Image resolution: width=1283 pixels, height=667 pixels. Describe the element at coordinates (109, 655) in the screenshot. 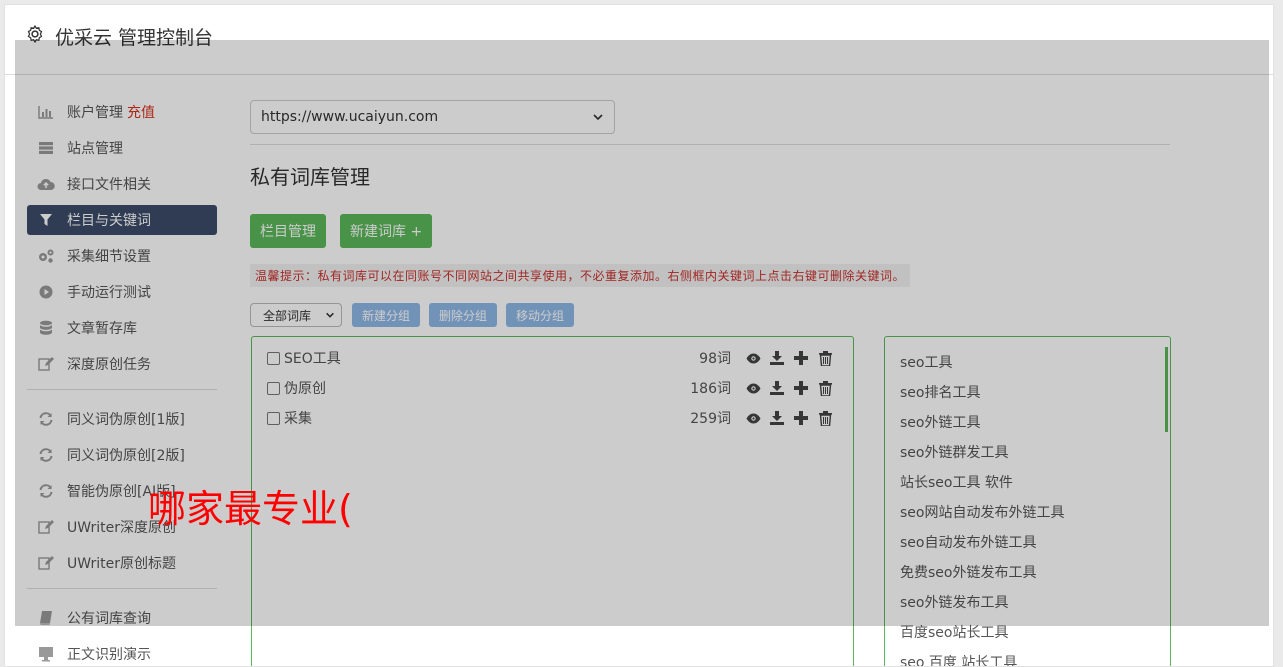

I see `sidebar-item-label: 正文识别演示` at that location.